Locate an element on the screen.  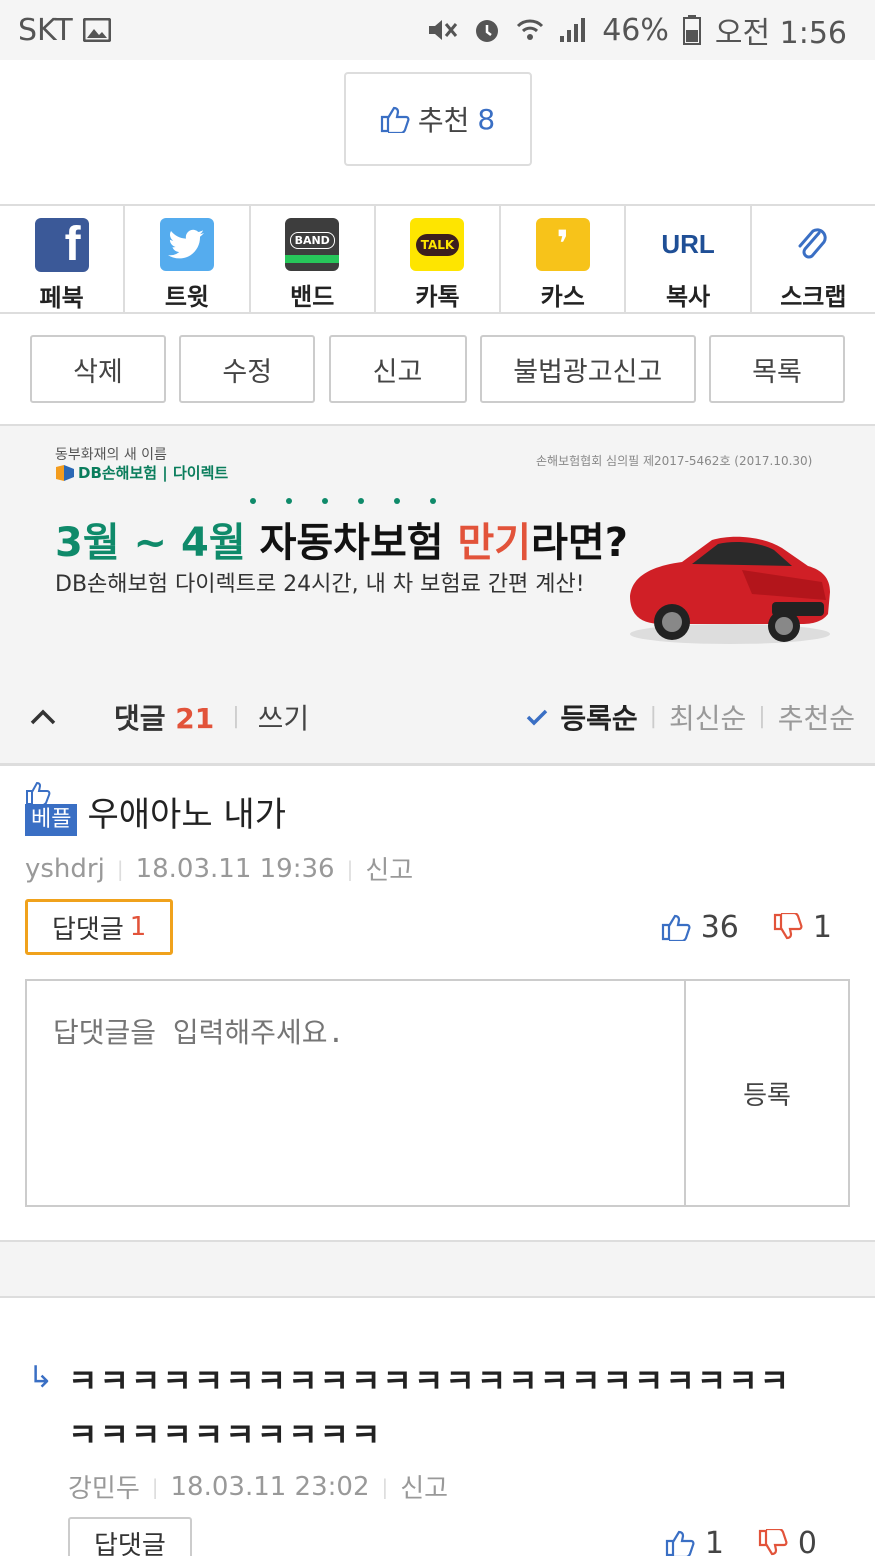
ad-headline: 3월 ~ 4월 자동차보험 만기라면? is located at coordinates (341, 539).